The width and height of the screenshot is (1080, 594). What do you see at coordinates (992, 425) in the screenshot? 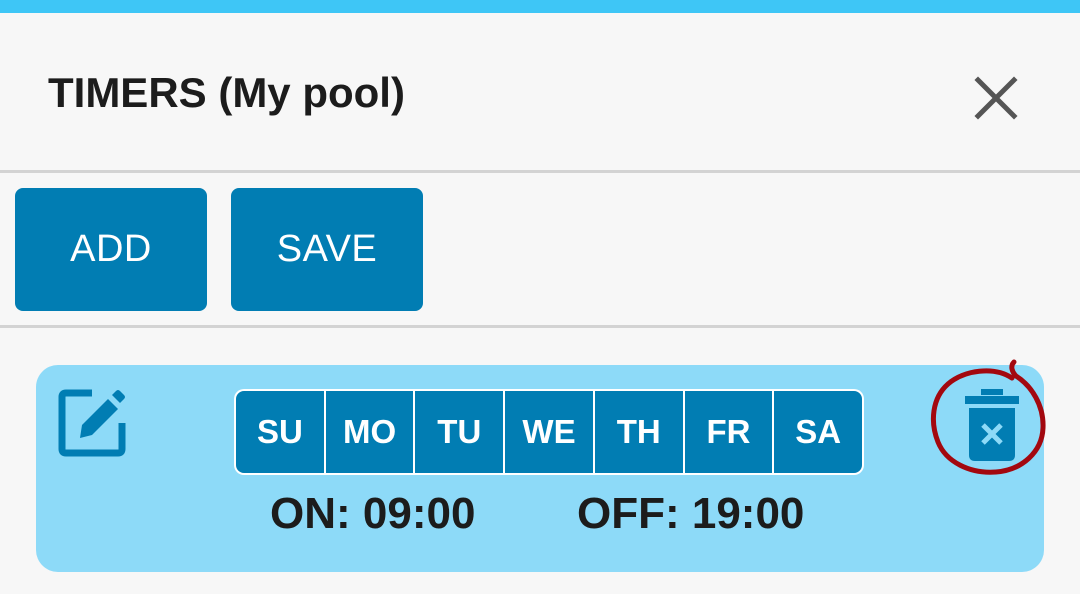
I see `trash-icon` at bounding box center [992, 425].